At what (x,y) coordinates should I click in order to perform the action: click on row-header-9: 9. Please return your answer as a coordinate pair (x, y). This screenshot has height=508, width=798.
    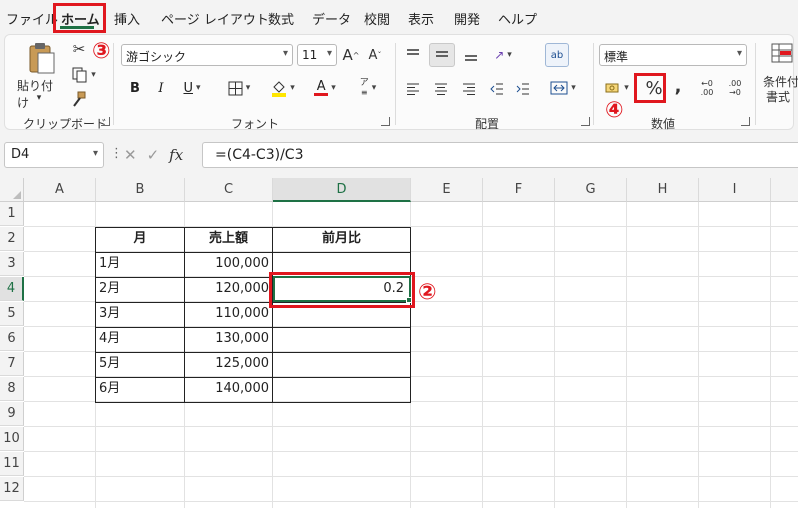
    Looking at the image, I should click on (12, 414).